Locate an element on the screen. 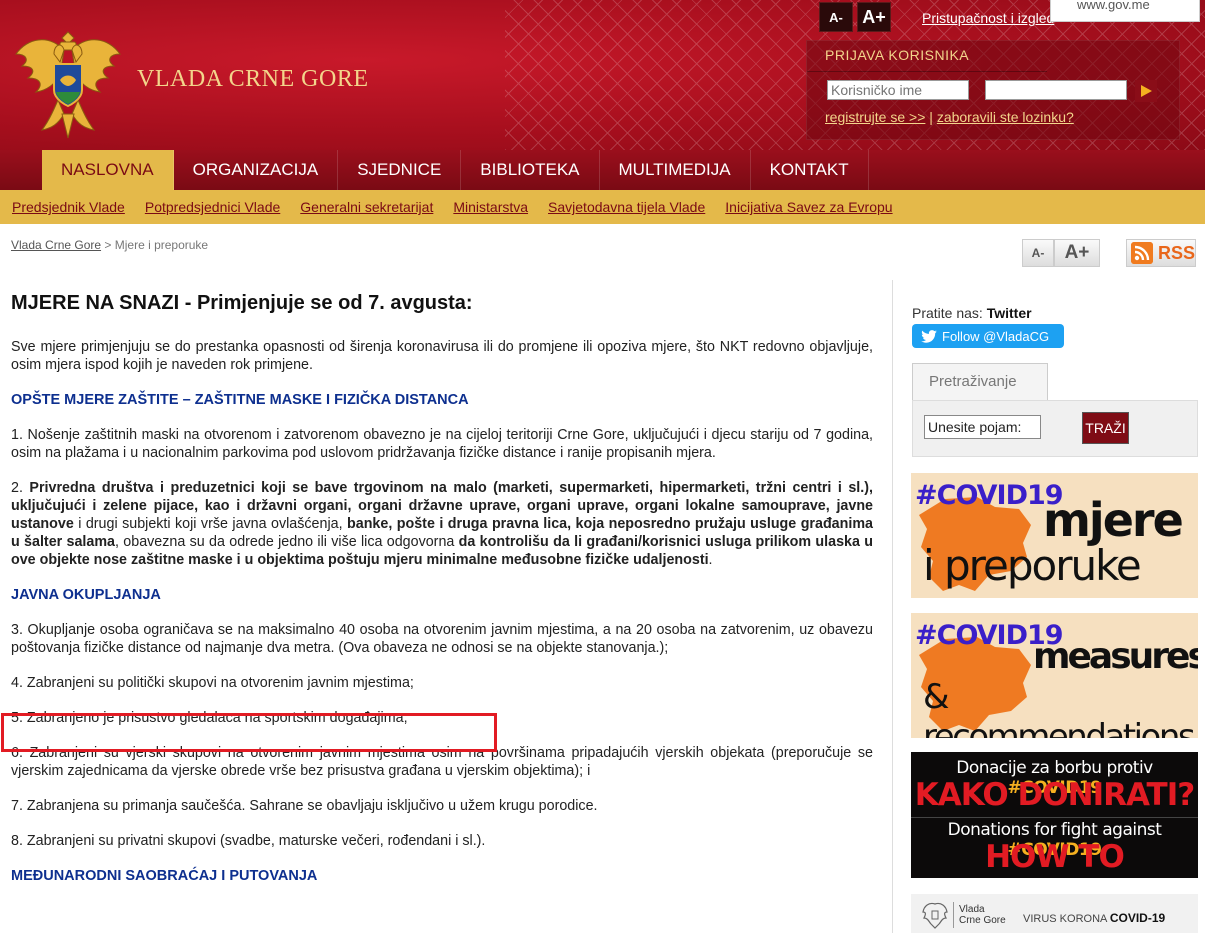 This screenshot has width=1205, height=933. search-button: TRAŽI is located at coordinates (1105, 428).